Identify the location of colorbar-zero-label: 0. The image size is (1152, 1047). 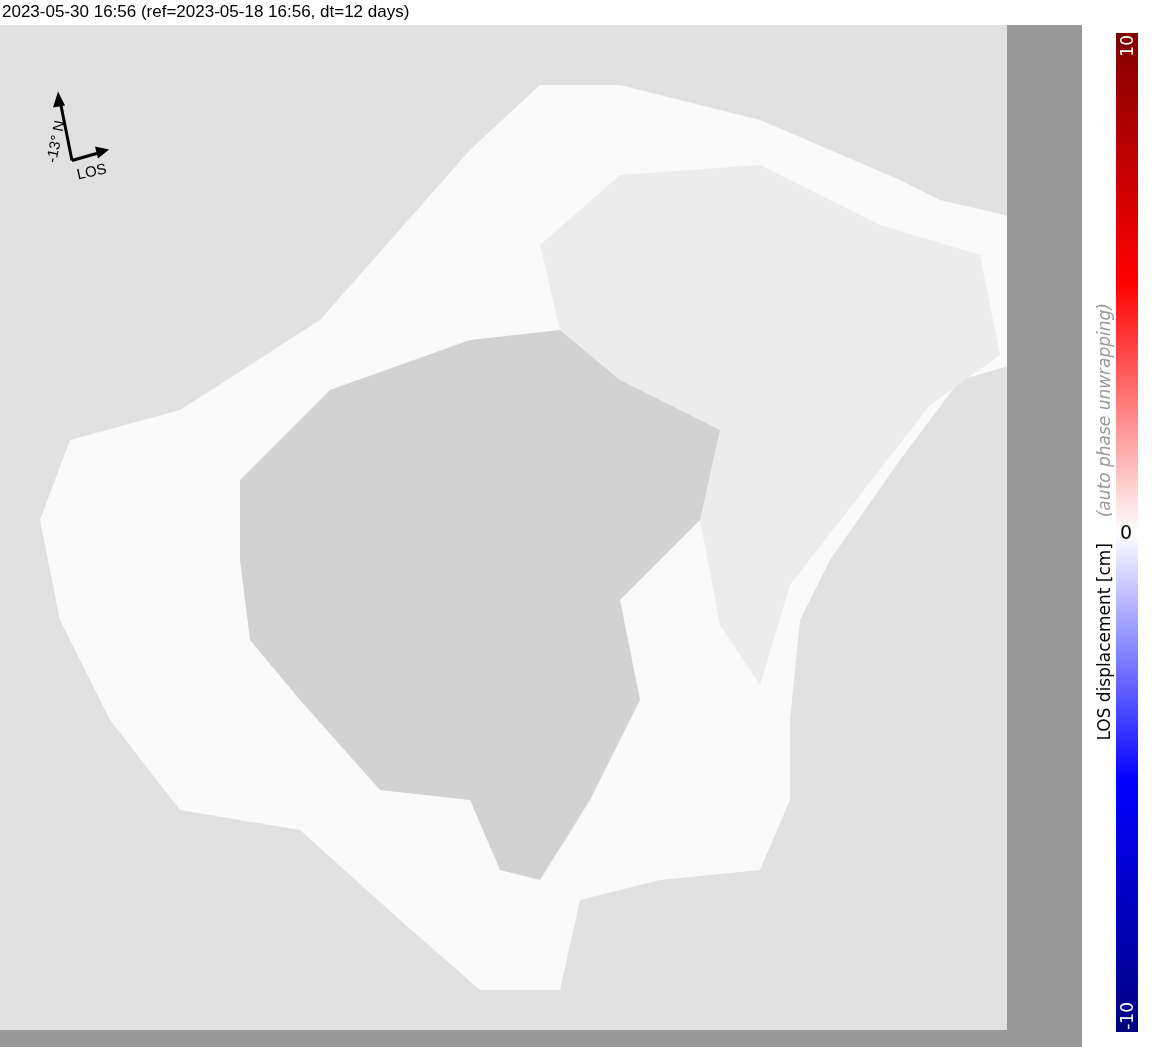
(1126, 532).